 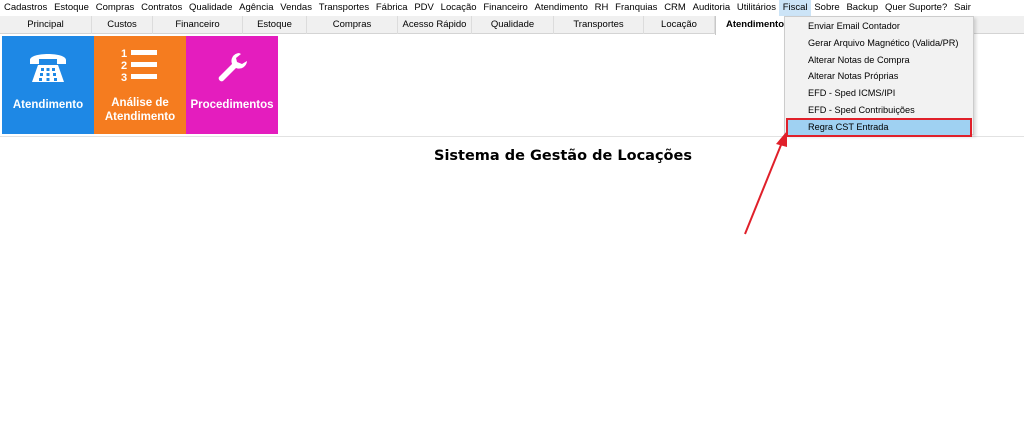 What do you see at coordinates (505, 8) in the screenshot?
I see `menu-financeiro: Financeiro` at bounding box center [505, 8].